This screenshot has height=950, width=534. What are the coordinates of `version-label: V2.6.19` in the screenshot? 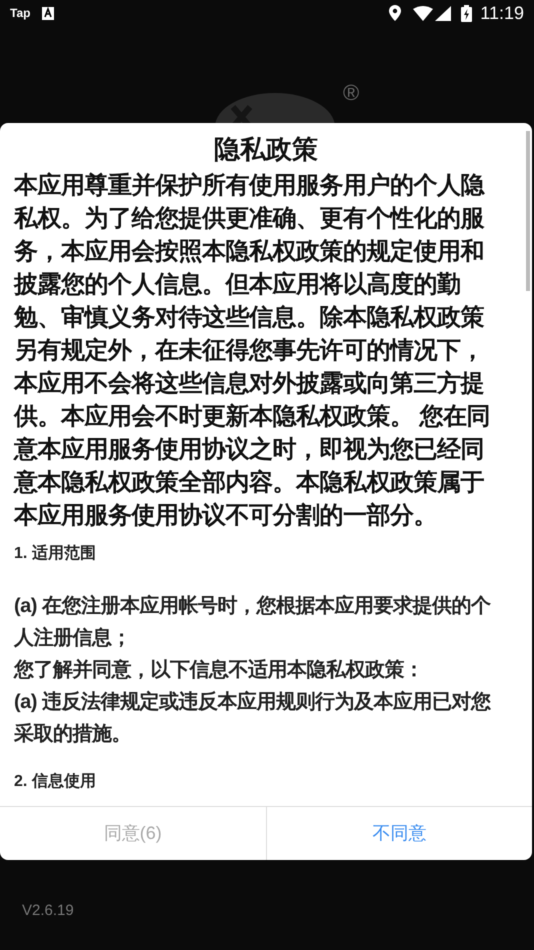 It's located at (48, 911).